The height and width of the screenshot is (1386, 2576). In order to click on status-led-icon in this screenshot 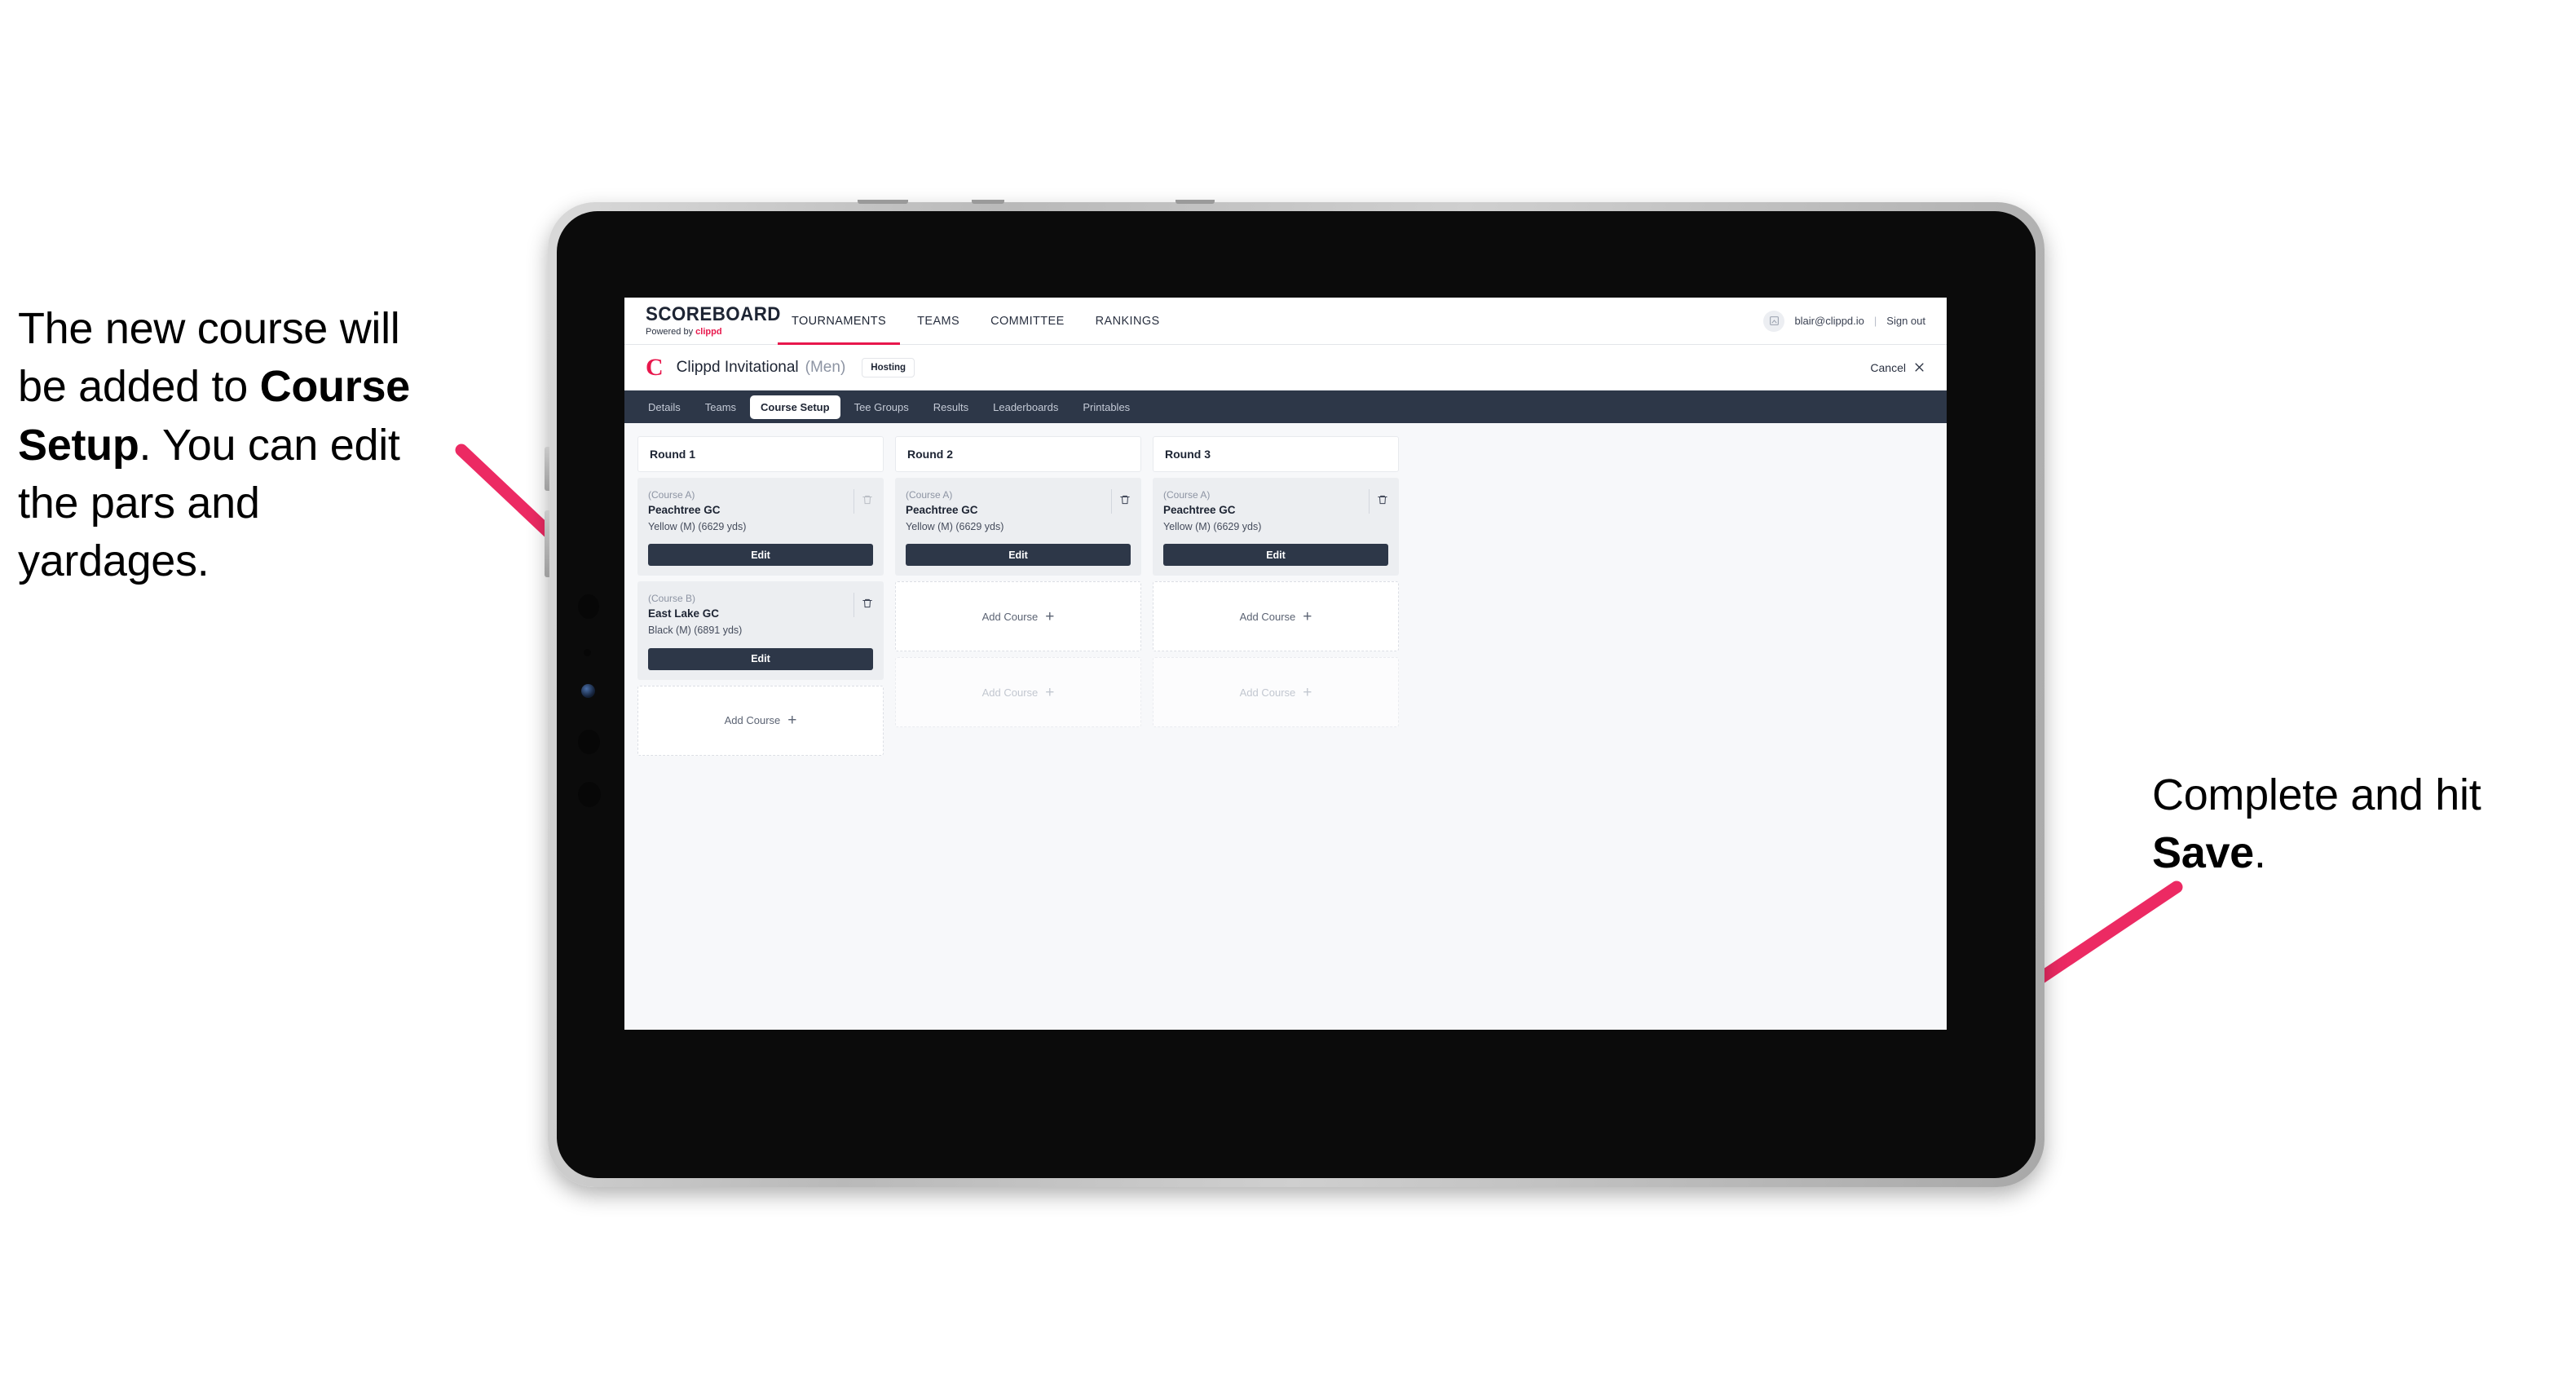, I will do `click(588, 691)`.